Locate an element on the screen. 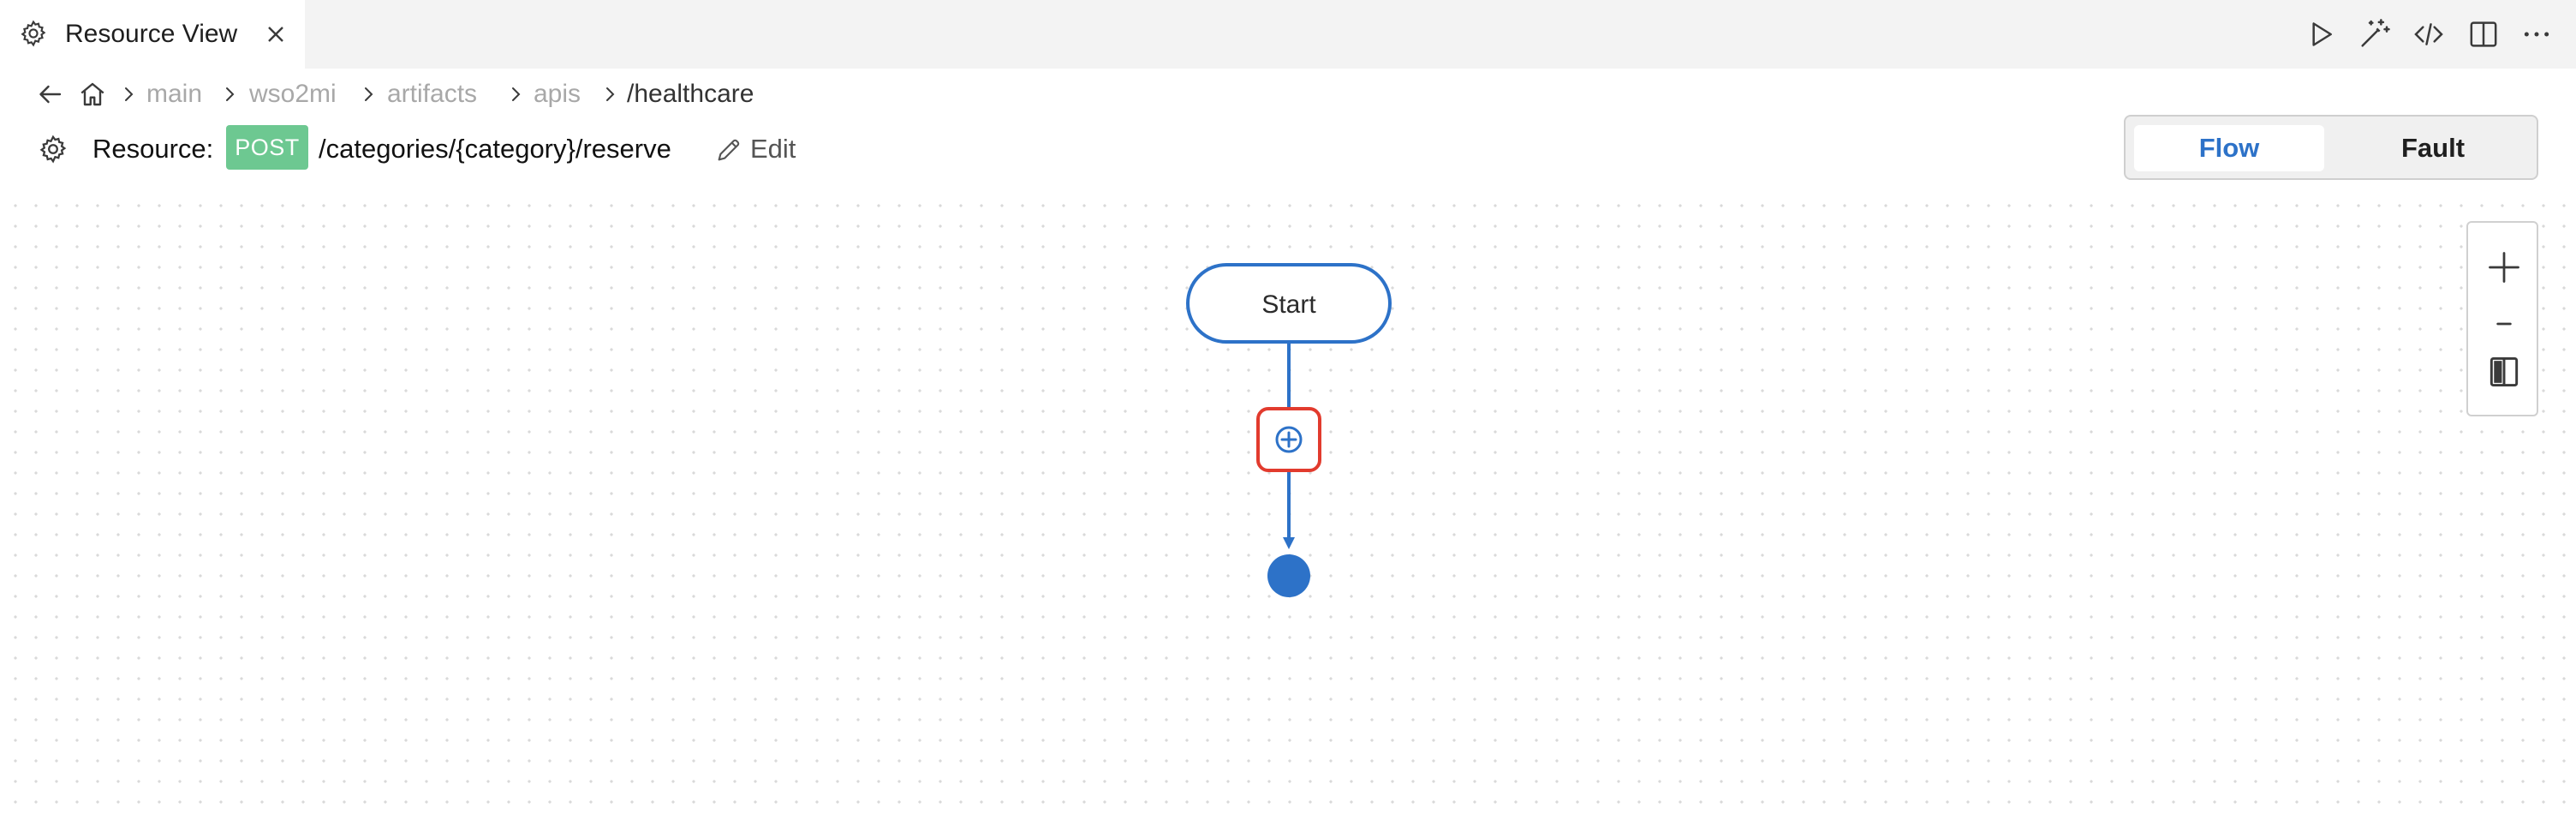 The width and height of the screenshot is (2576, 814). tab-flow: Flow is located at coordinates (2229, 148).